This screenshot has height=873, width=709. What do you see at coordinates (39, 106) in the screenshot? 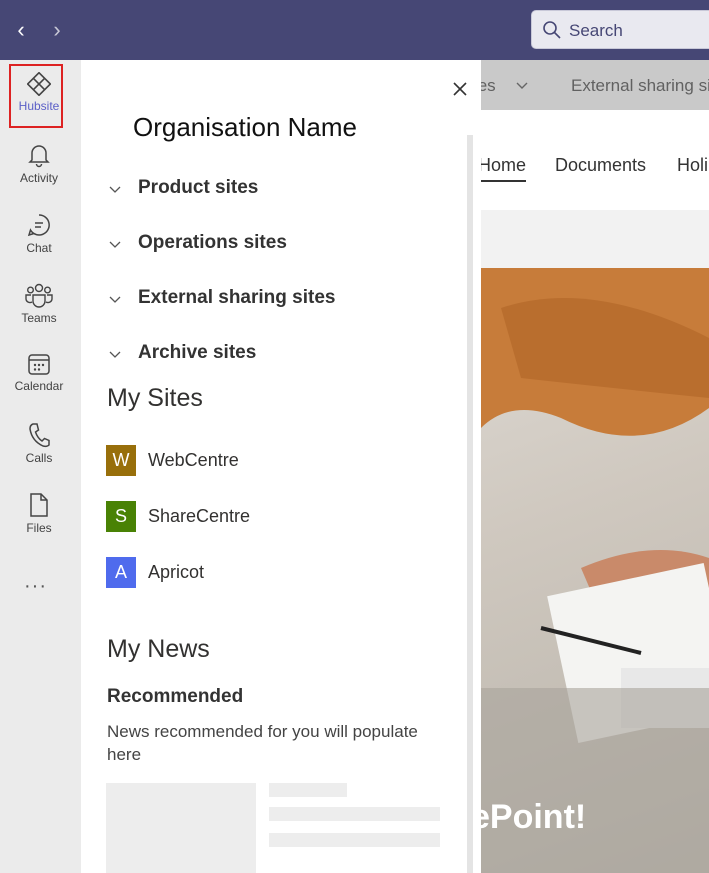
I see `rail-label-hubsite: Hubsite` at bounding box center [39, 106].